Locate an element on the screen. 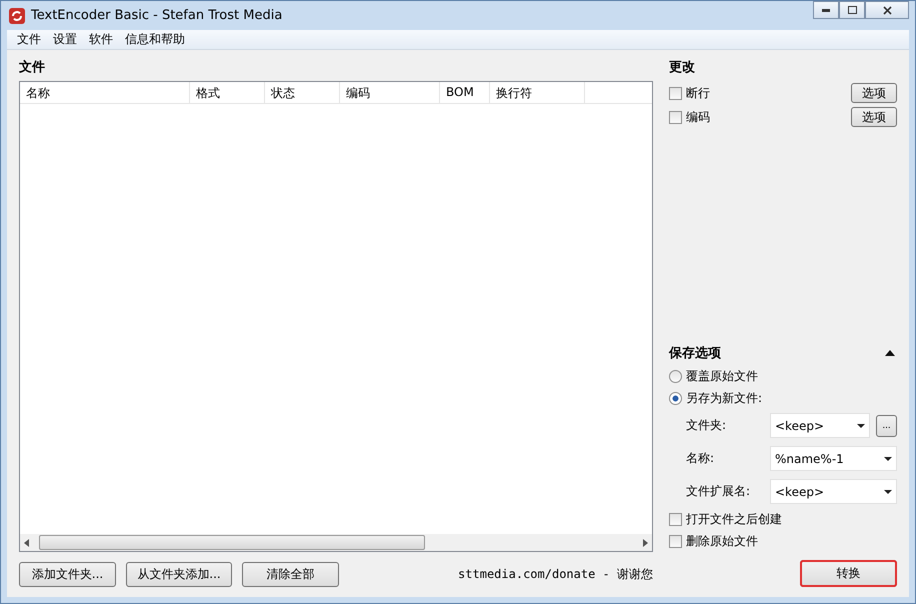 The image size is (916, 604). column-header: 换行符 is located at coordinates (537, 92).